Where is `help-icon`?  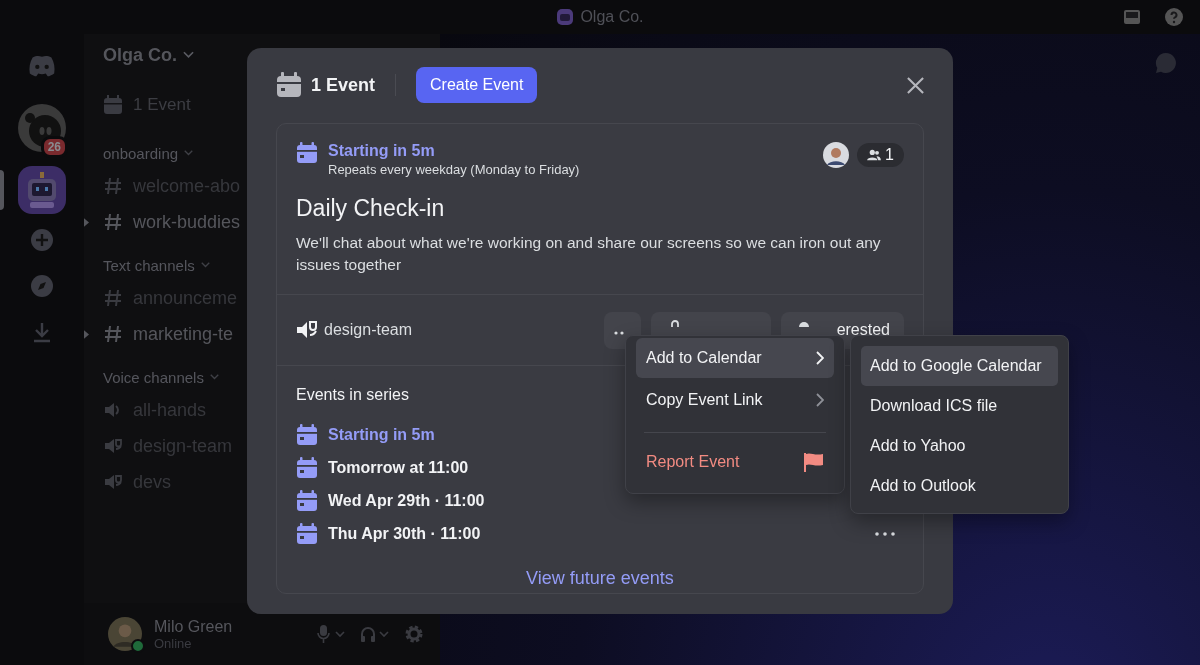
help-icon is located at coordinates (1174, 17).